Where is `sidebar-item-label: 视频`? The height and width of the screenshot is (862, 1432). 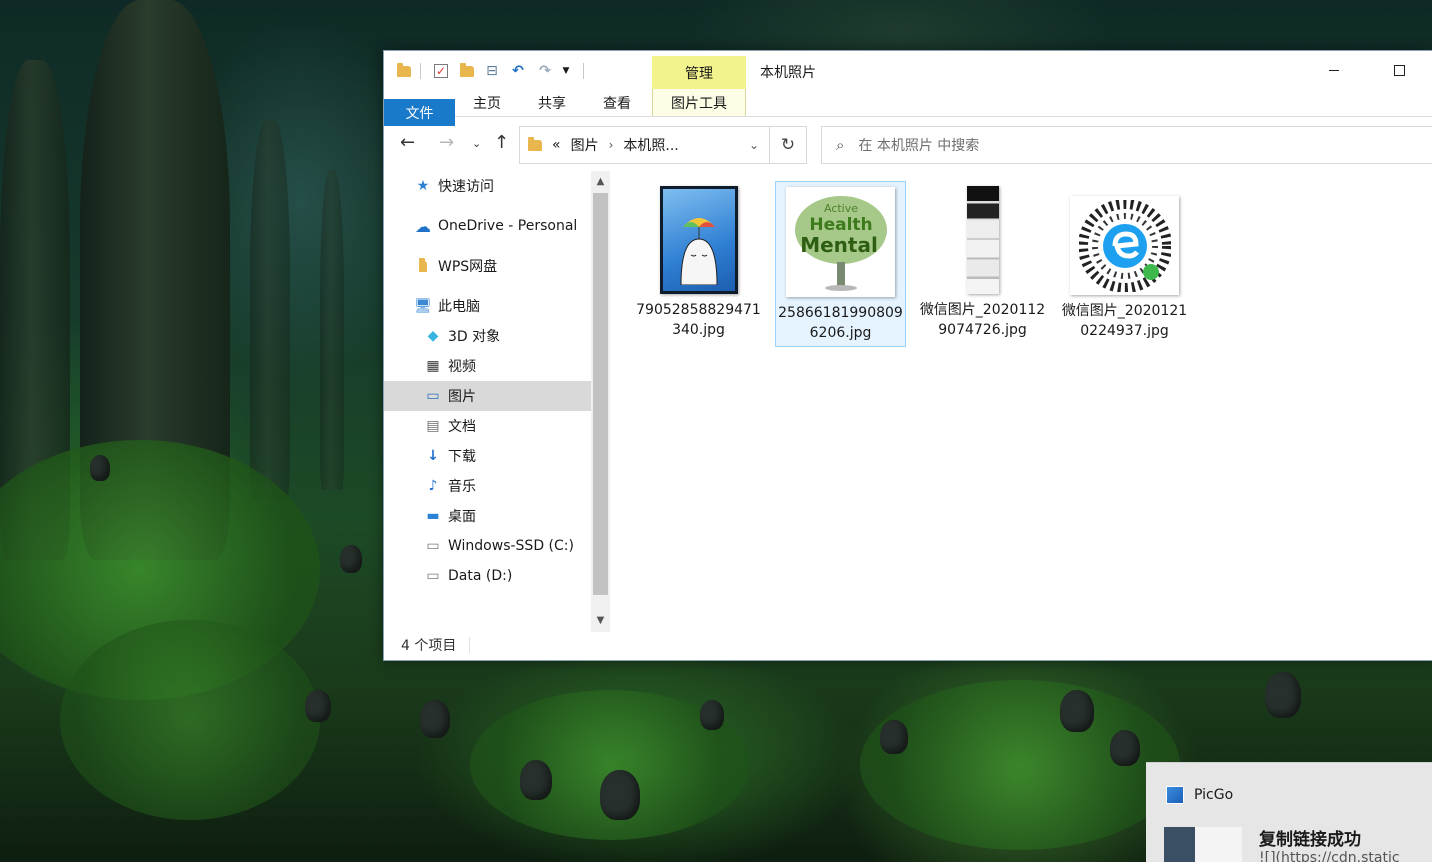
sidebar-item-label: 视频 is located at coordinates (462, 367).